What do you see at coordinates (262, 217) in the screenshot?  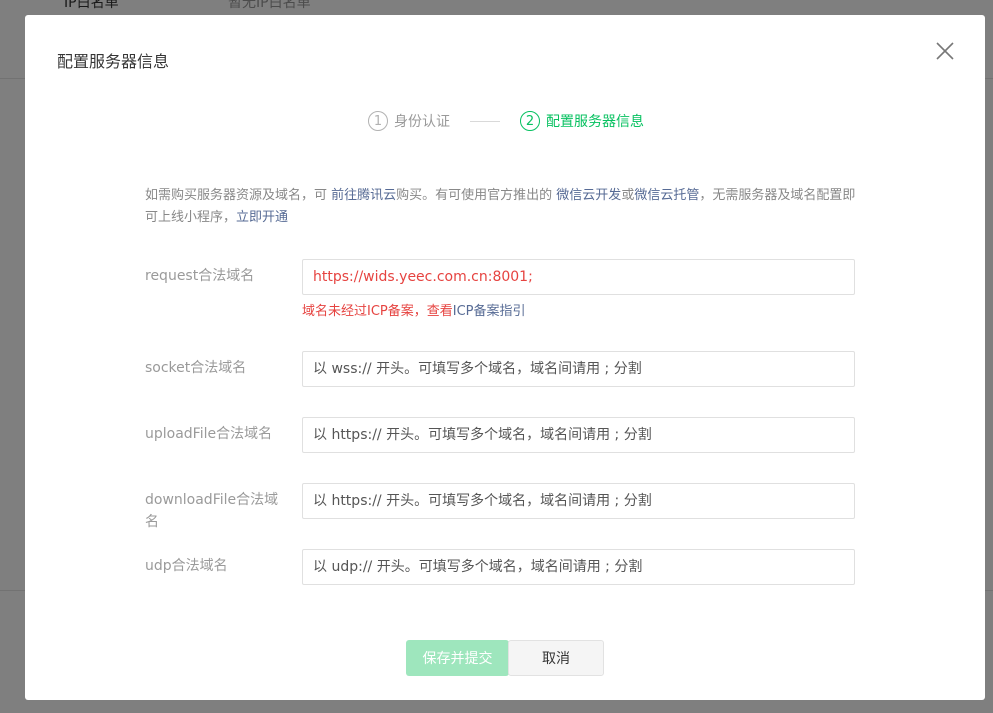 I see `activate-now-link: 立即开通` at bounding box center [262, 217].